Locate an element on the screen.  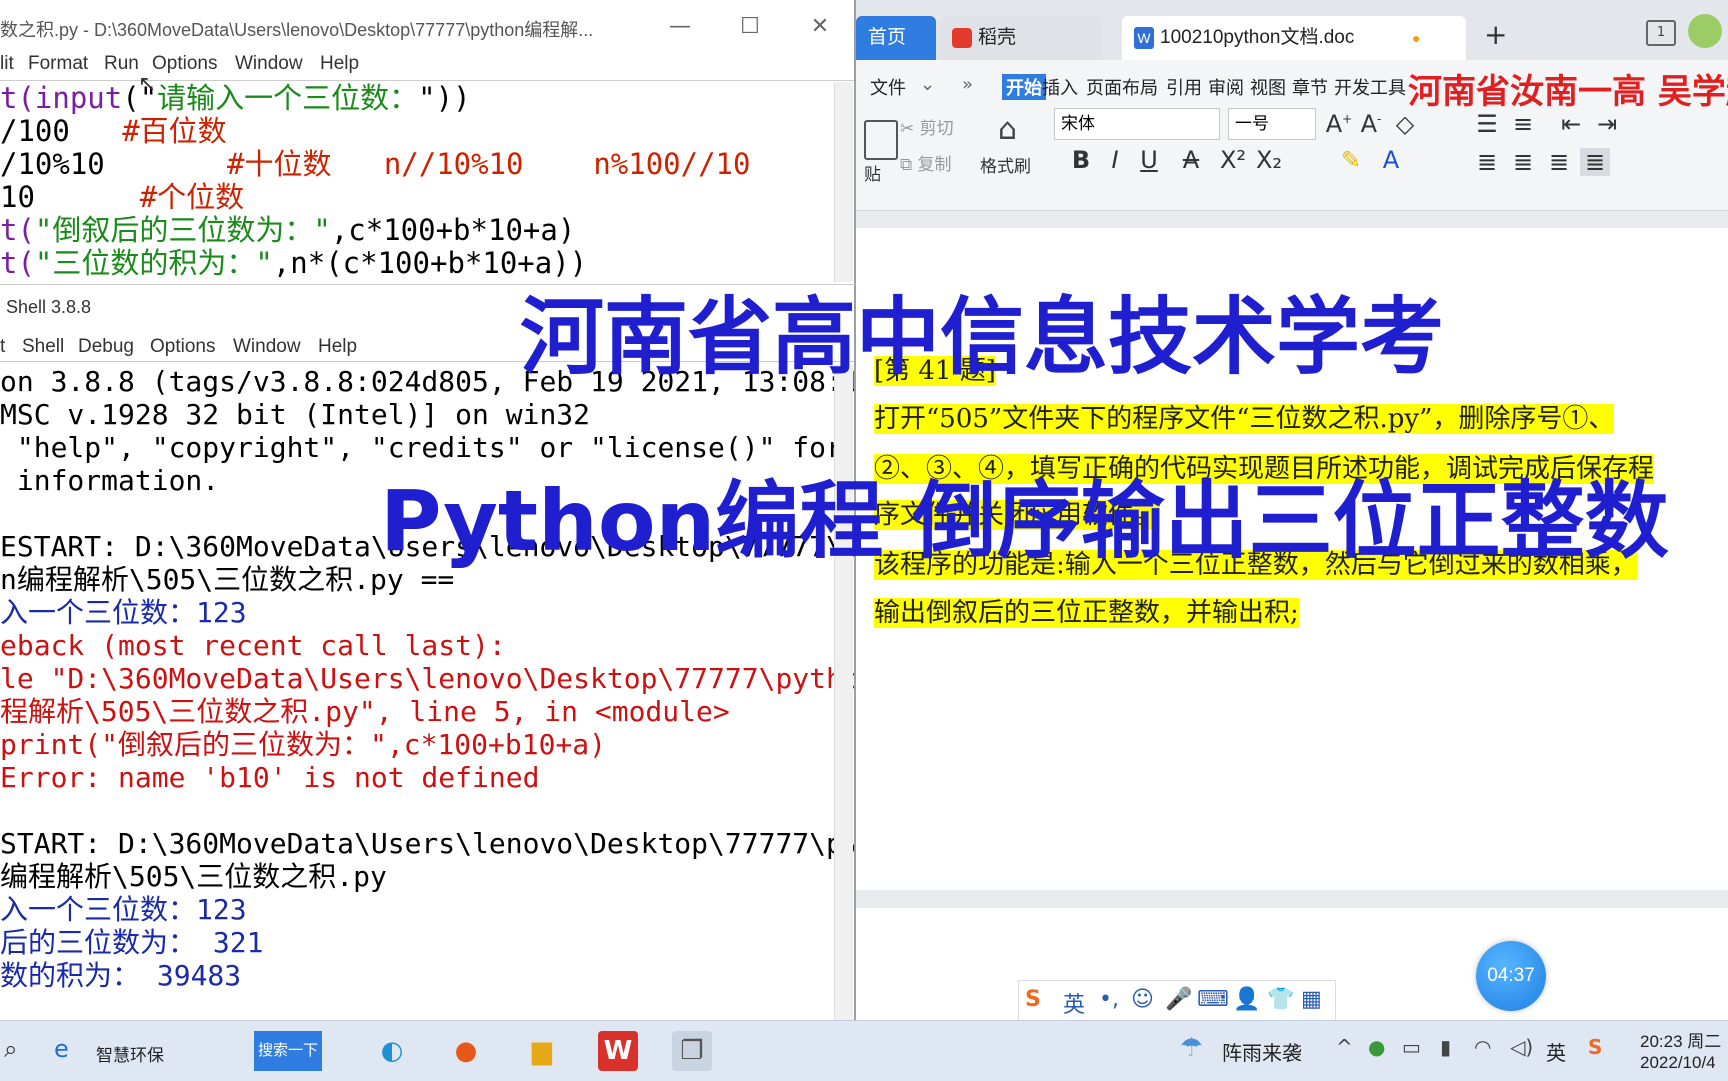
user-icon: 👤 is located at coordinates (1246, 999).